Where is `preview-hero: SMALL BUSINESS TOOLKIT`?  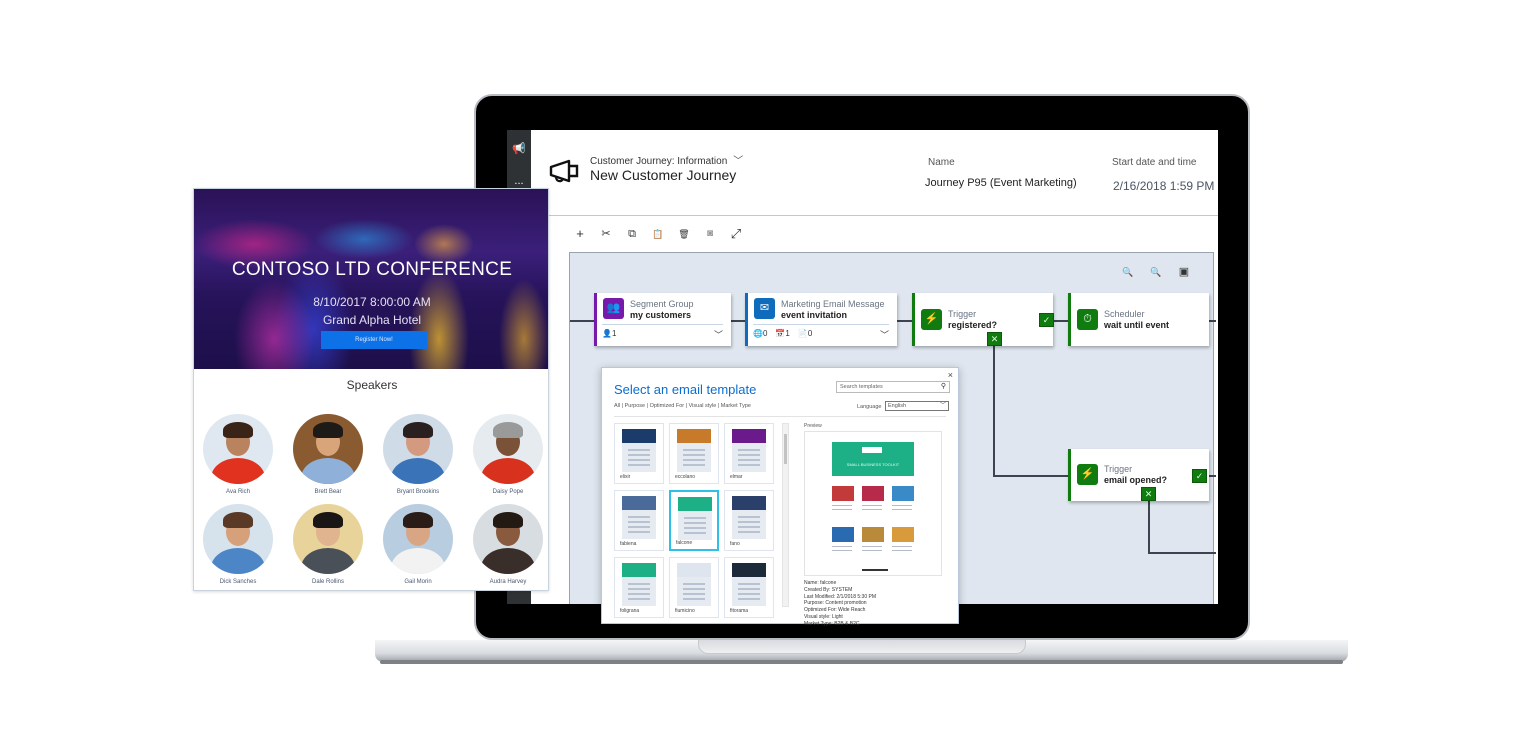
preview-hero: SMALL BUSINESS TOOLKIT is located at coordinates (873, 459).